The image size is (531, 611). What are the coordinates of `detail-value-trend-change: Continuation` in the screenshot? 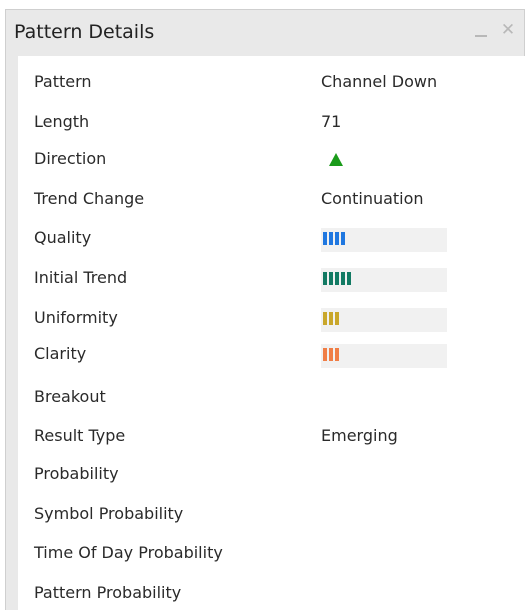 It's located at (372, 198).